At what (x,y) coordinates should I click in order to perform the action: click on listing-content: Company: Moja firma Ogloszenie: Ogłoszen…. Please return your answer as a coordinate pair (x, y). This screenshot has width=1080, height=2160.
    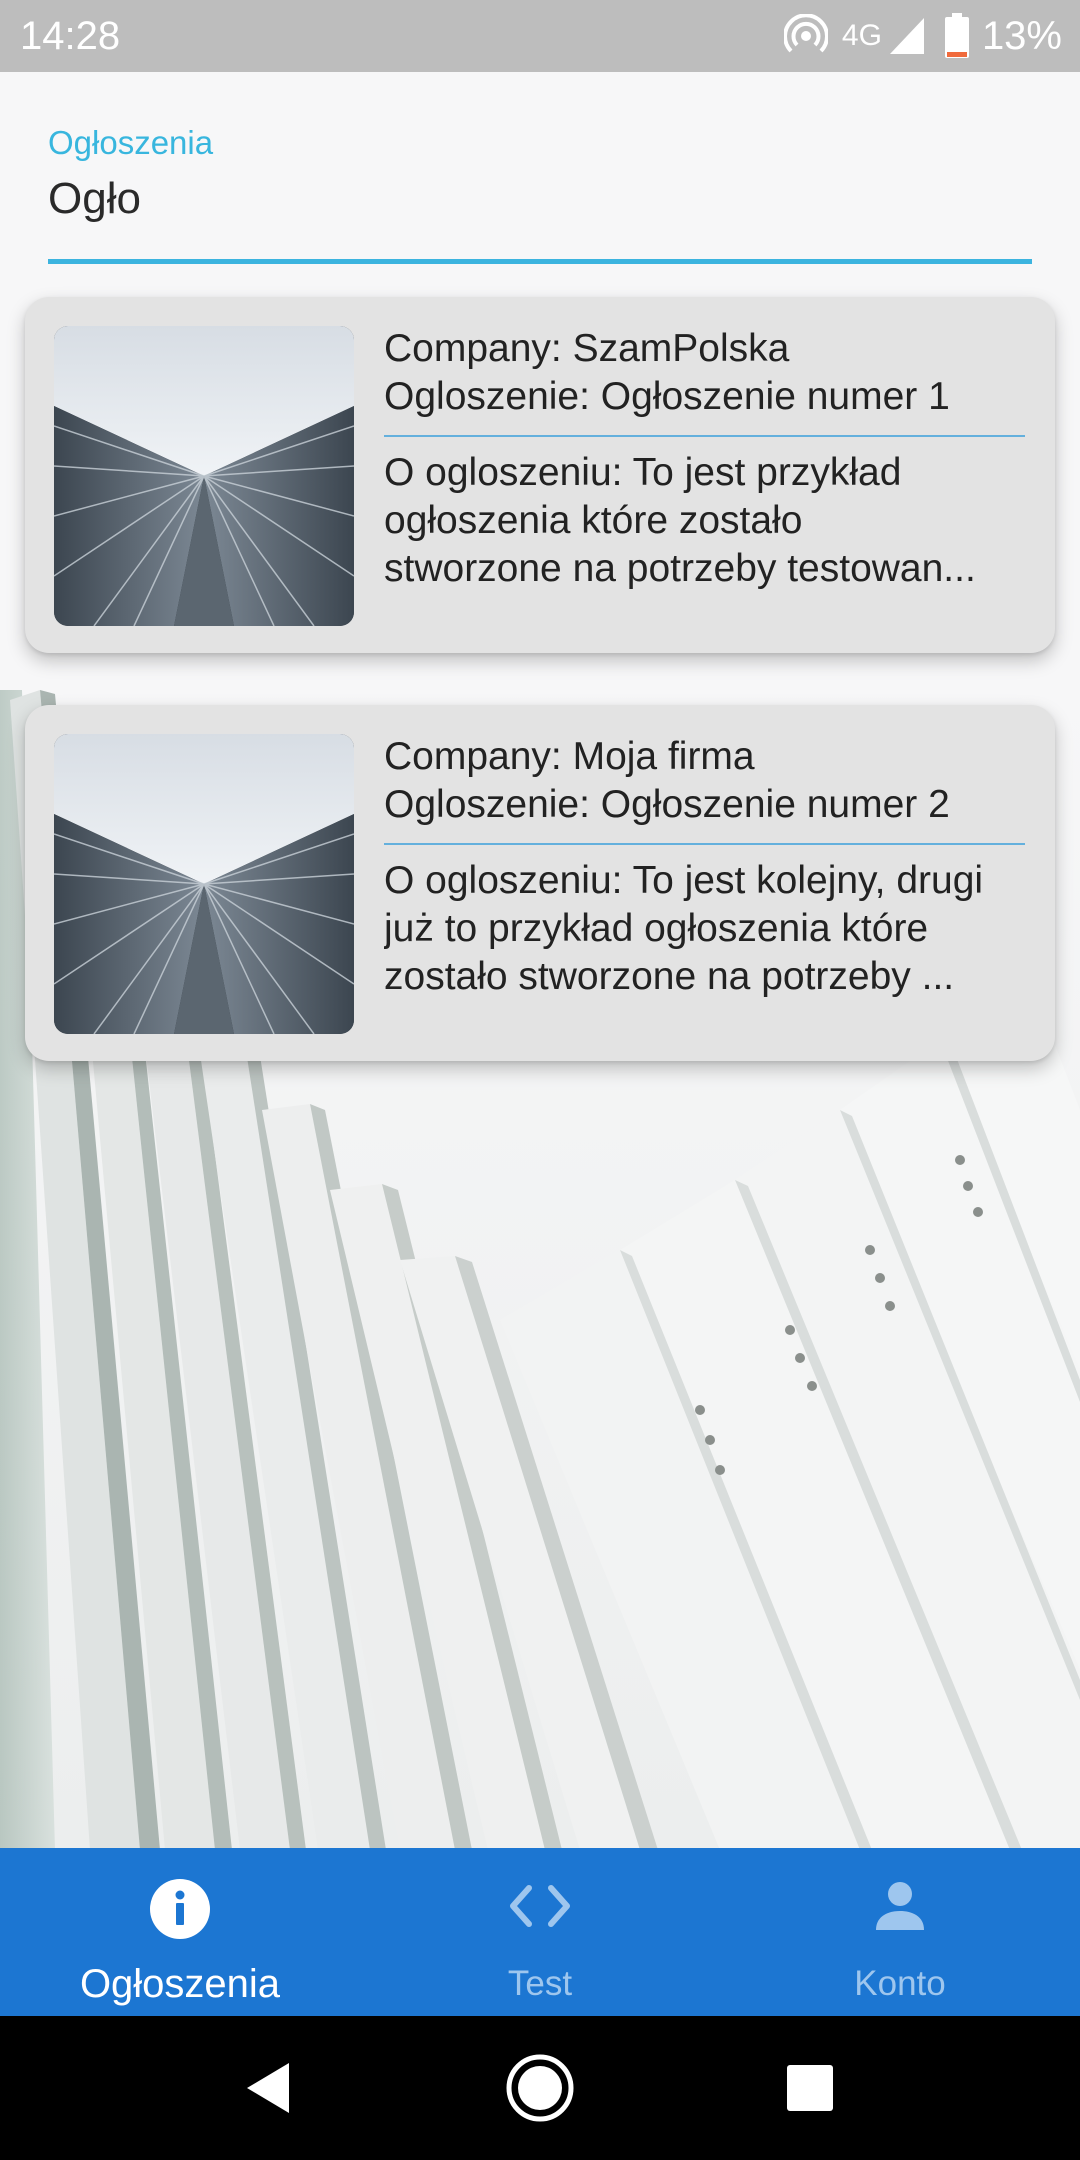
    Looking at the image, I should click on (704, 867).